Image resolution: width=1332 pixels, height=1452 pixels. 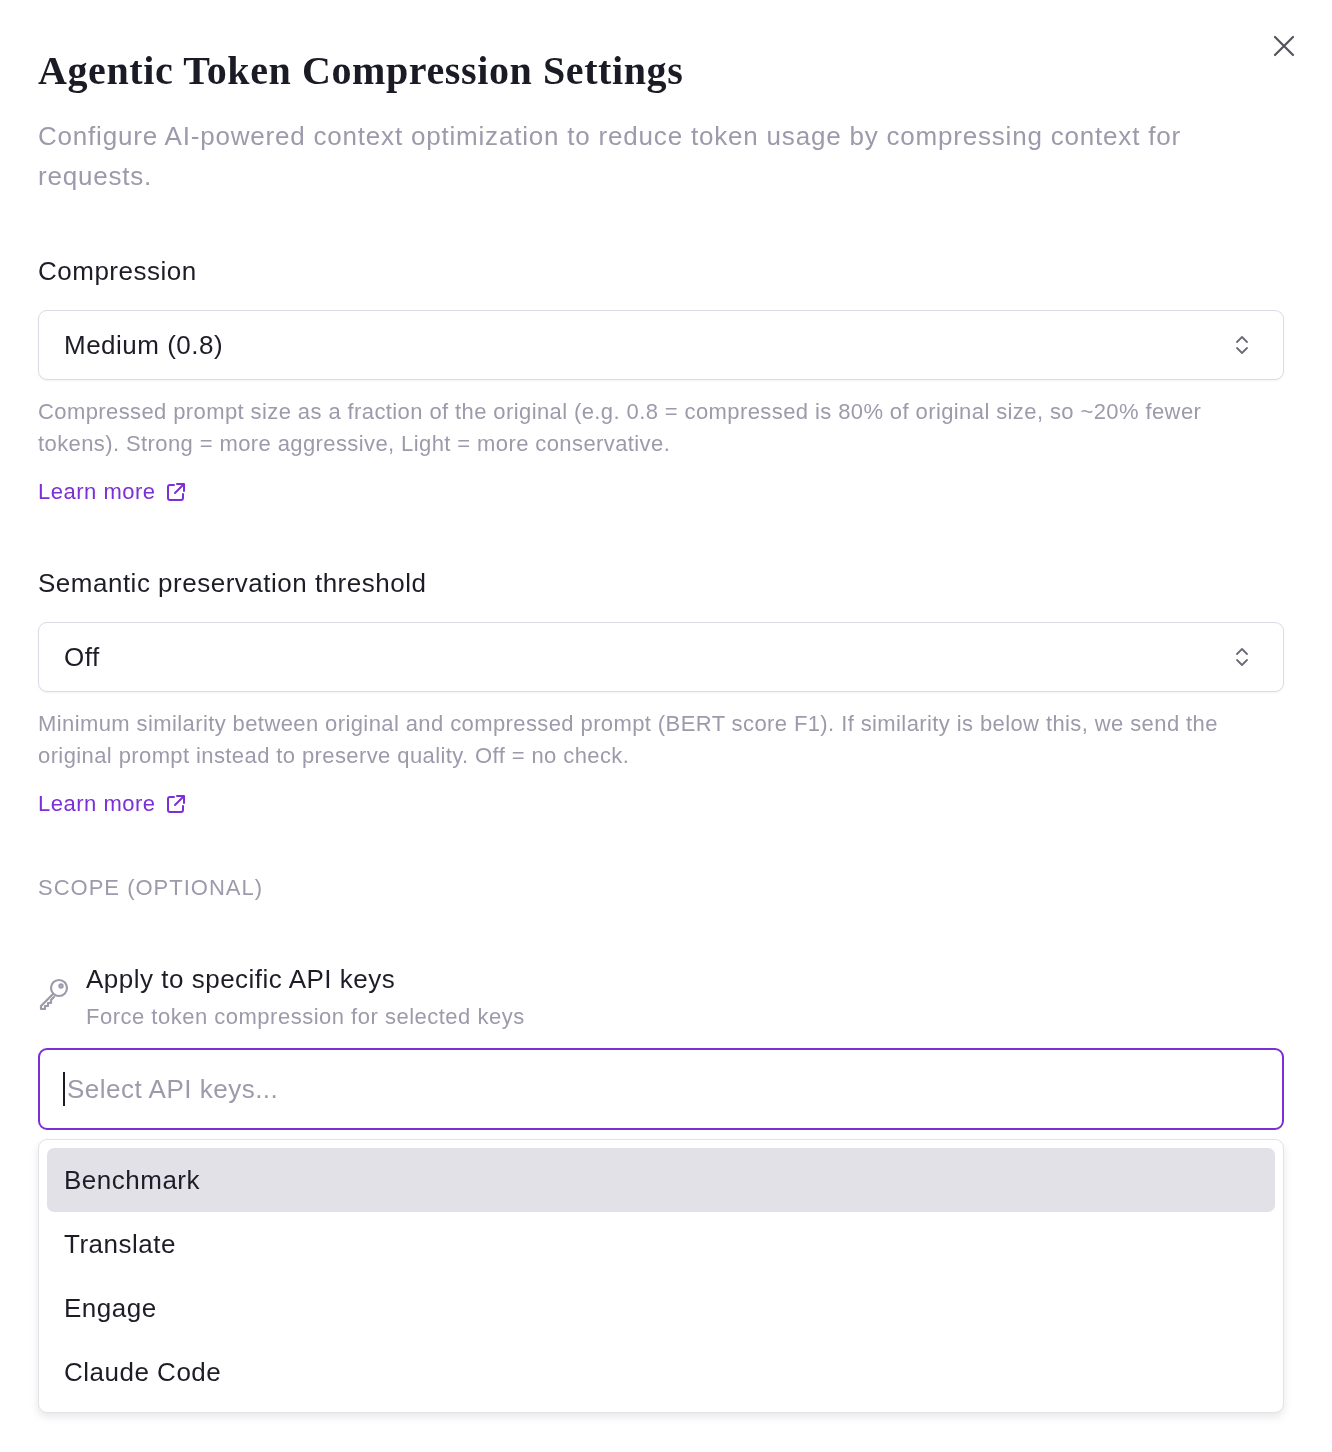 What do you see at coordinates (661, 1180) in the screenshot?
I see `dropdown-option: Benchmark` at bounding box center [661, 1180].